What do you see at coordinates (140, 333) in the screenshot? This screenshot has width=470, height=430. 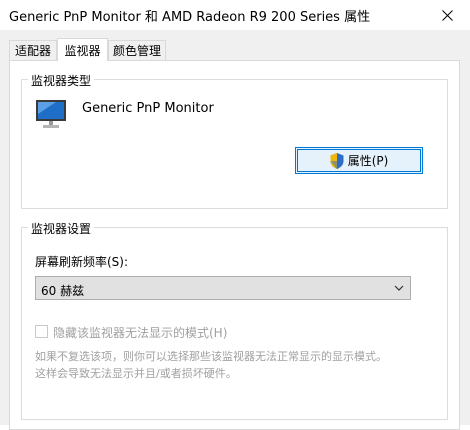 I see `hide-modes-label: 隐藏该监视器无法显示的模式(H)` at bounding box center [140, 333].